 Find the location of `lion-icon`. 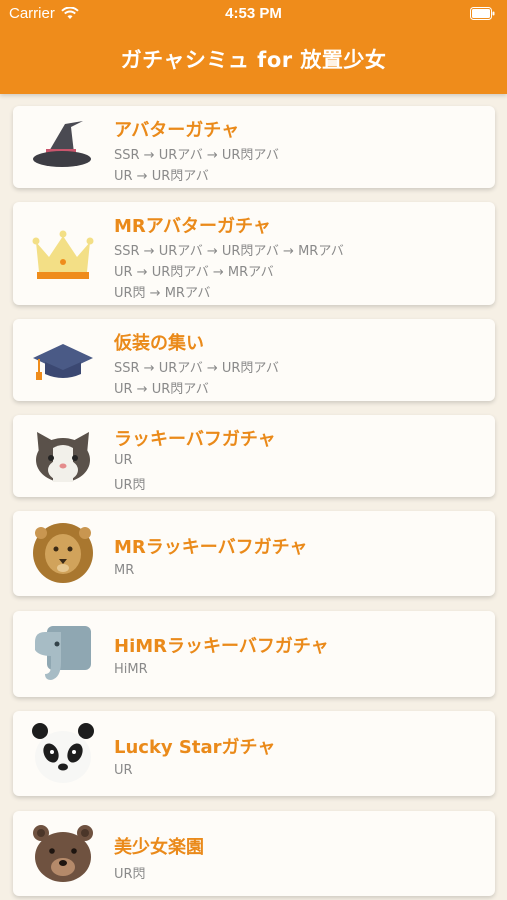

lion-icon is located at coordinates (63, 553).